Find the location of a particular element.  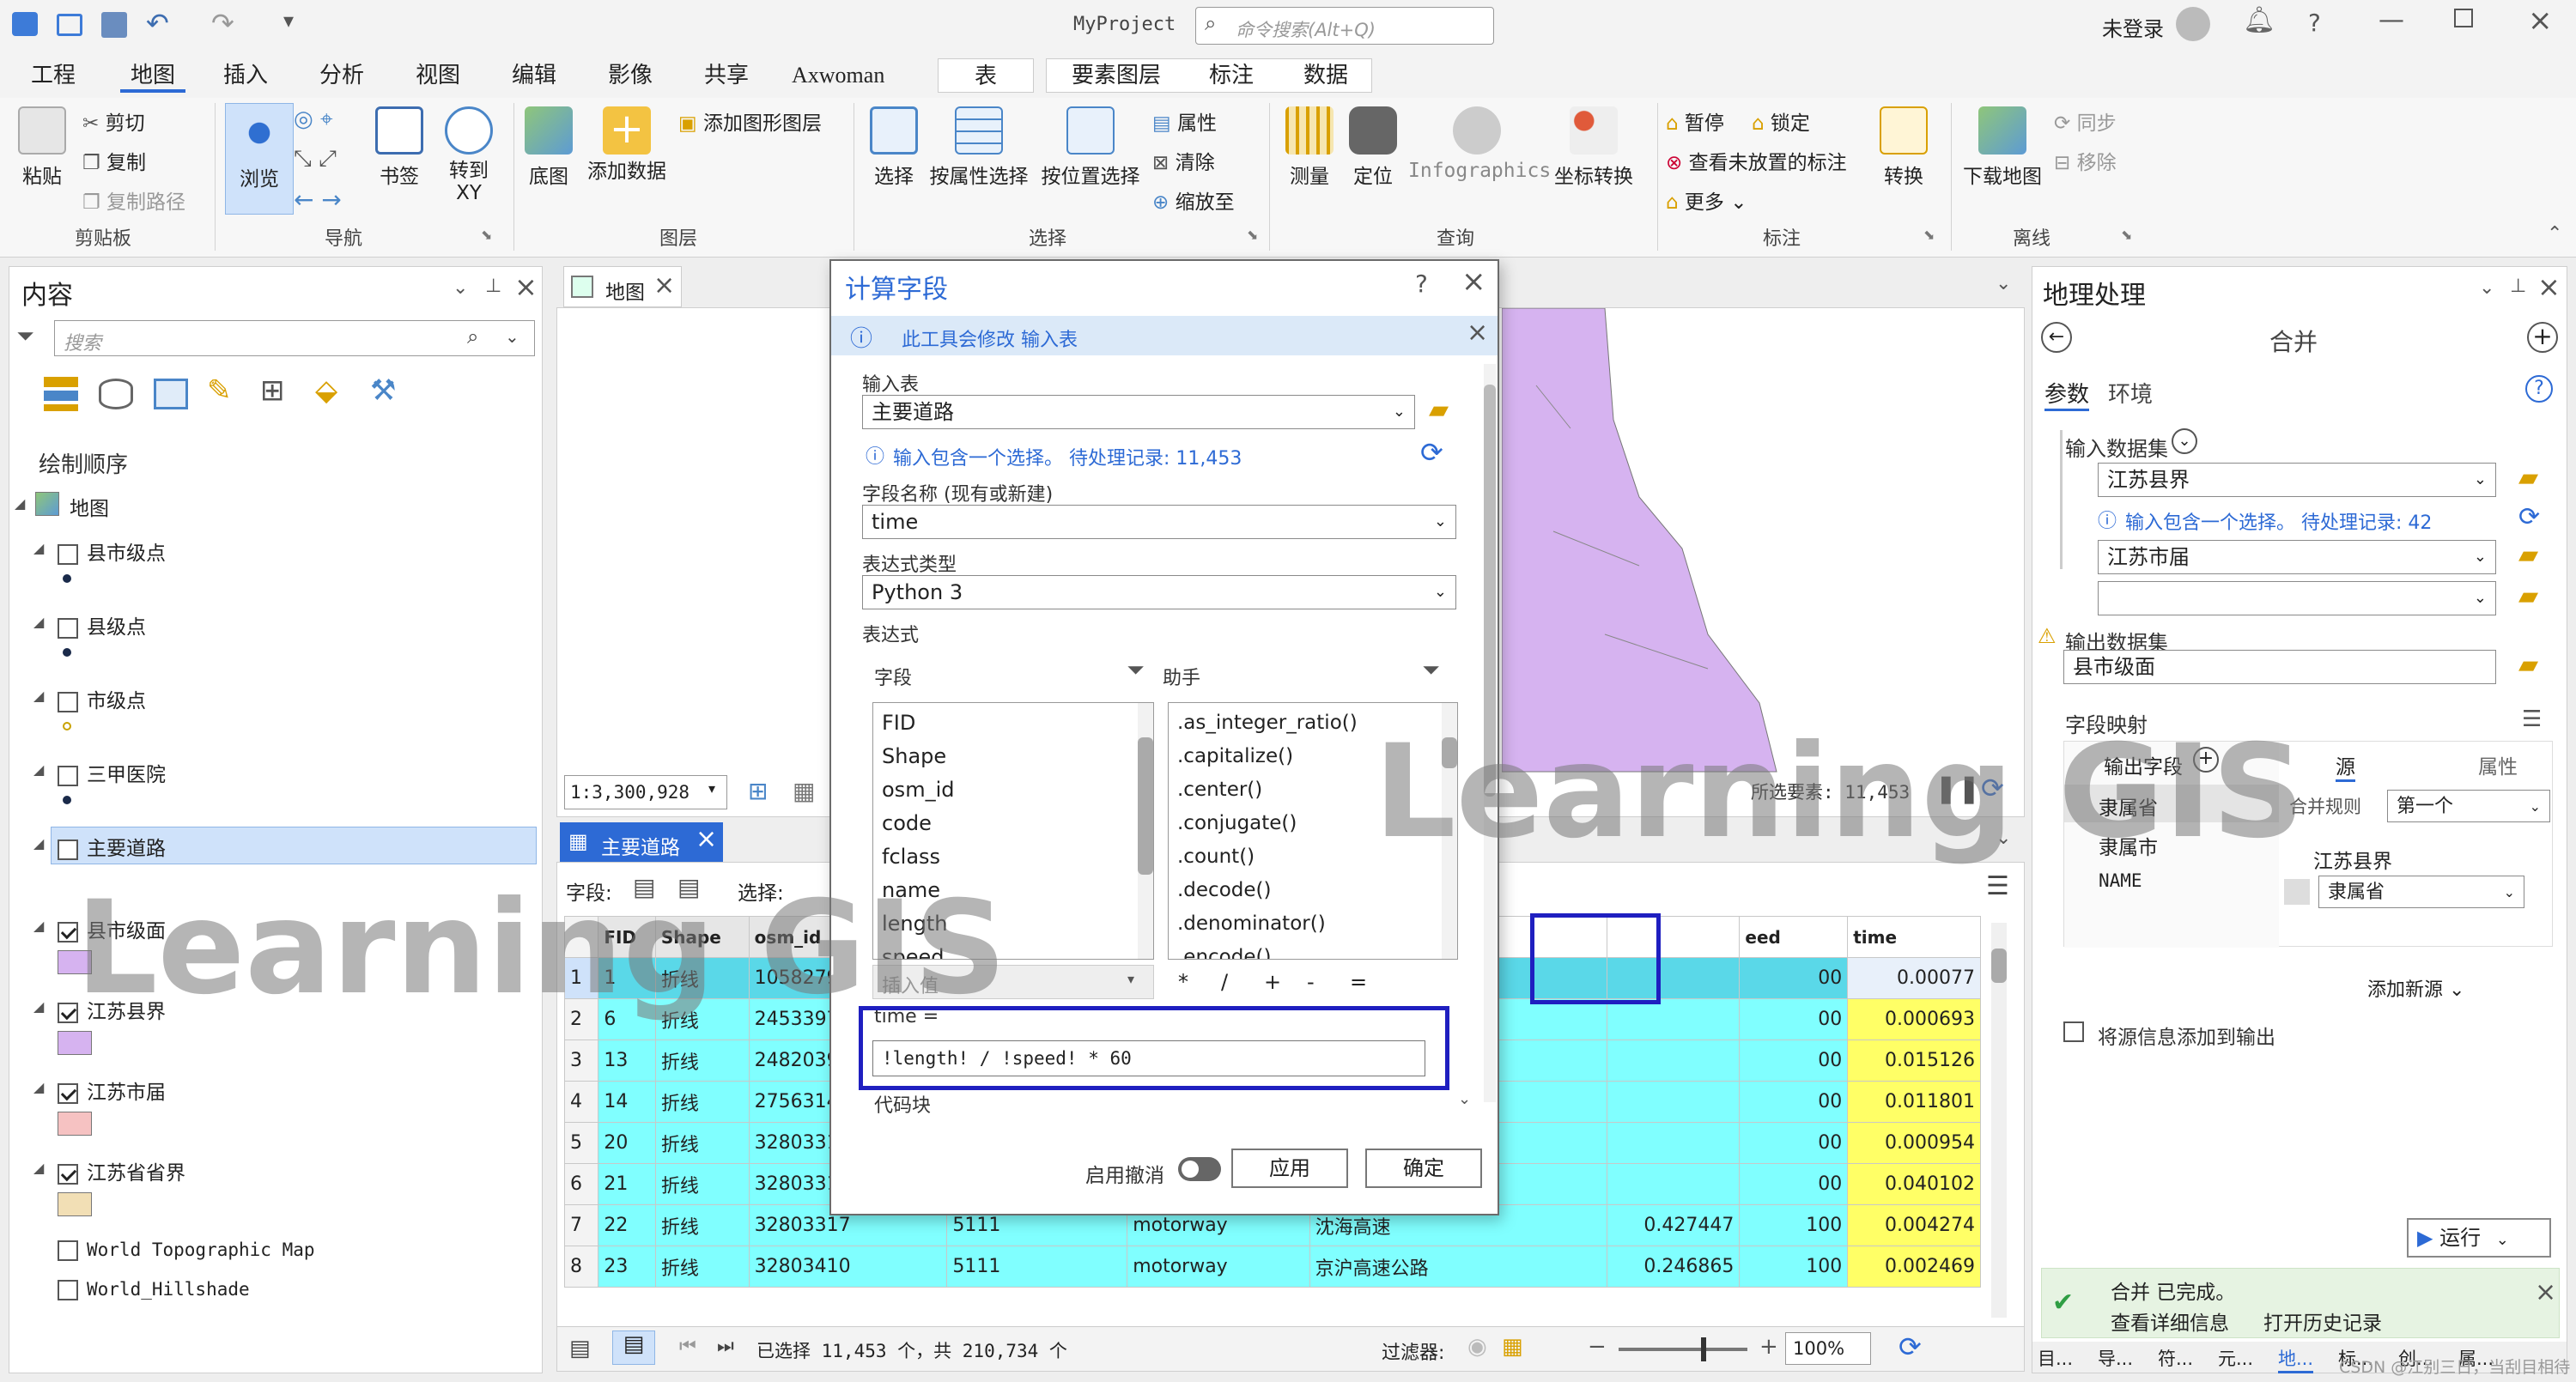

coordinate-convert-button: 坐标转换 is located at coordinates (1594, 147).